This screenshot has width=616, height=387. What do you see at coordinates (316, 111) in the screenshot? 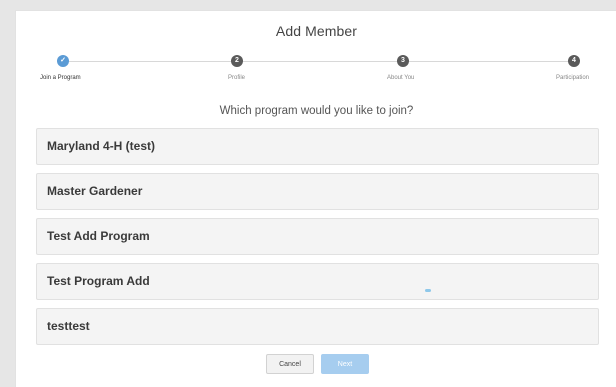
I see `program-question: Which program would you like to join?` at bounding box center [316, 111].